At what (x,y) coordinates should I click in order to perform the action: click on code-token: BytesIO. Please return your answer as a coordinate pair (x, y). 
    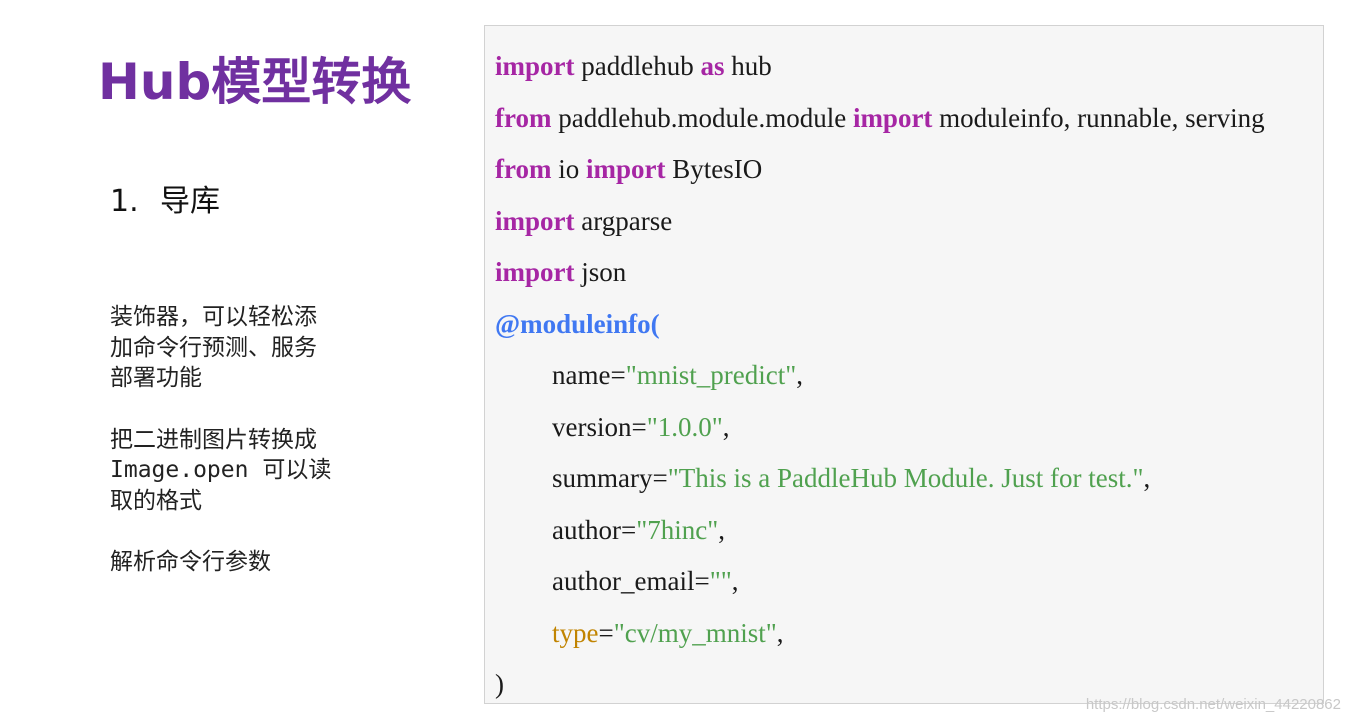
    Looking at the image, I should click on (714, 169).